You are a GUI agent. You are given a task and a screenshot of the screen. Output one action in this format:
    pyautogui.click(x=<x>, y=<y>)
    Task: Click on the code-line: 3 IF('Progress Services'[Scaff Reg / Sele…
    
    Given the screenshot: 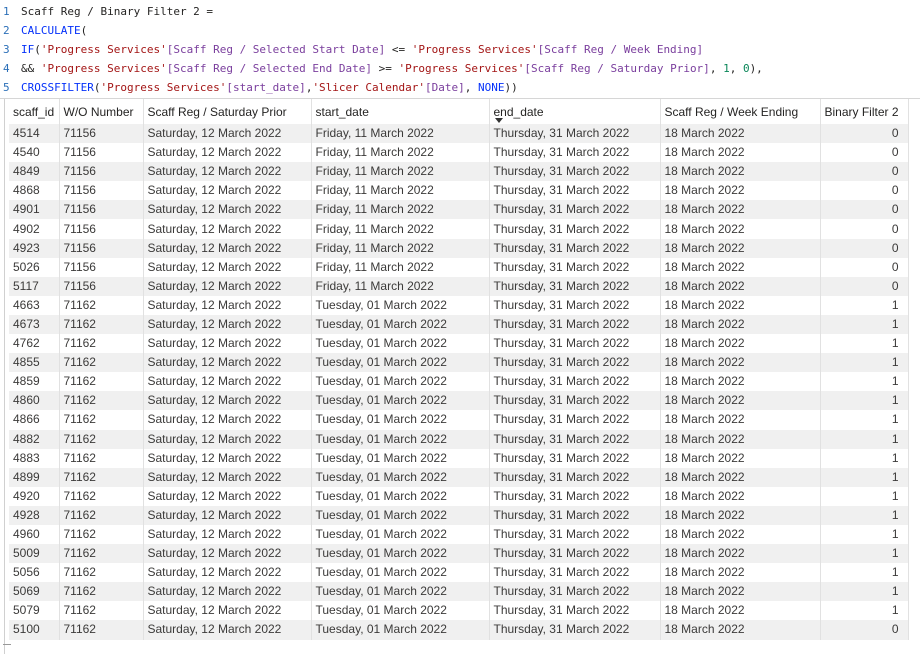 What is the action you would take?
    pyautogui.click(x=460, y=49)
    